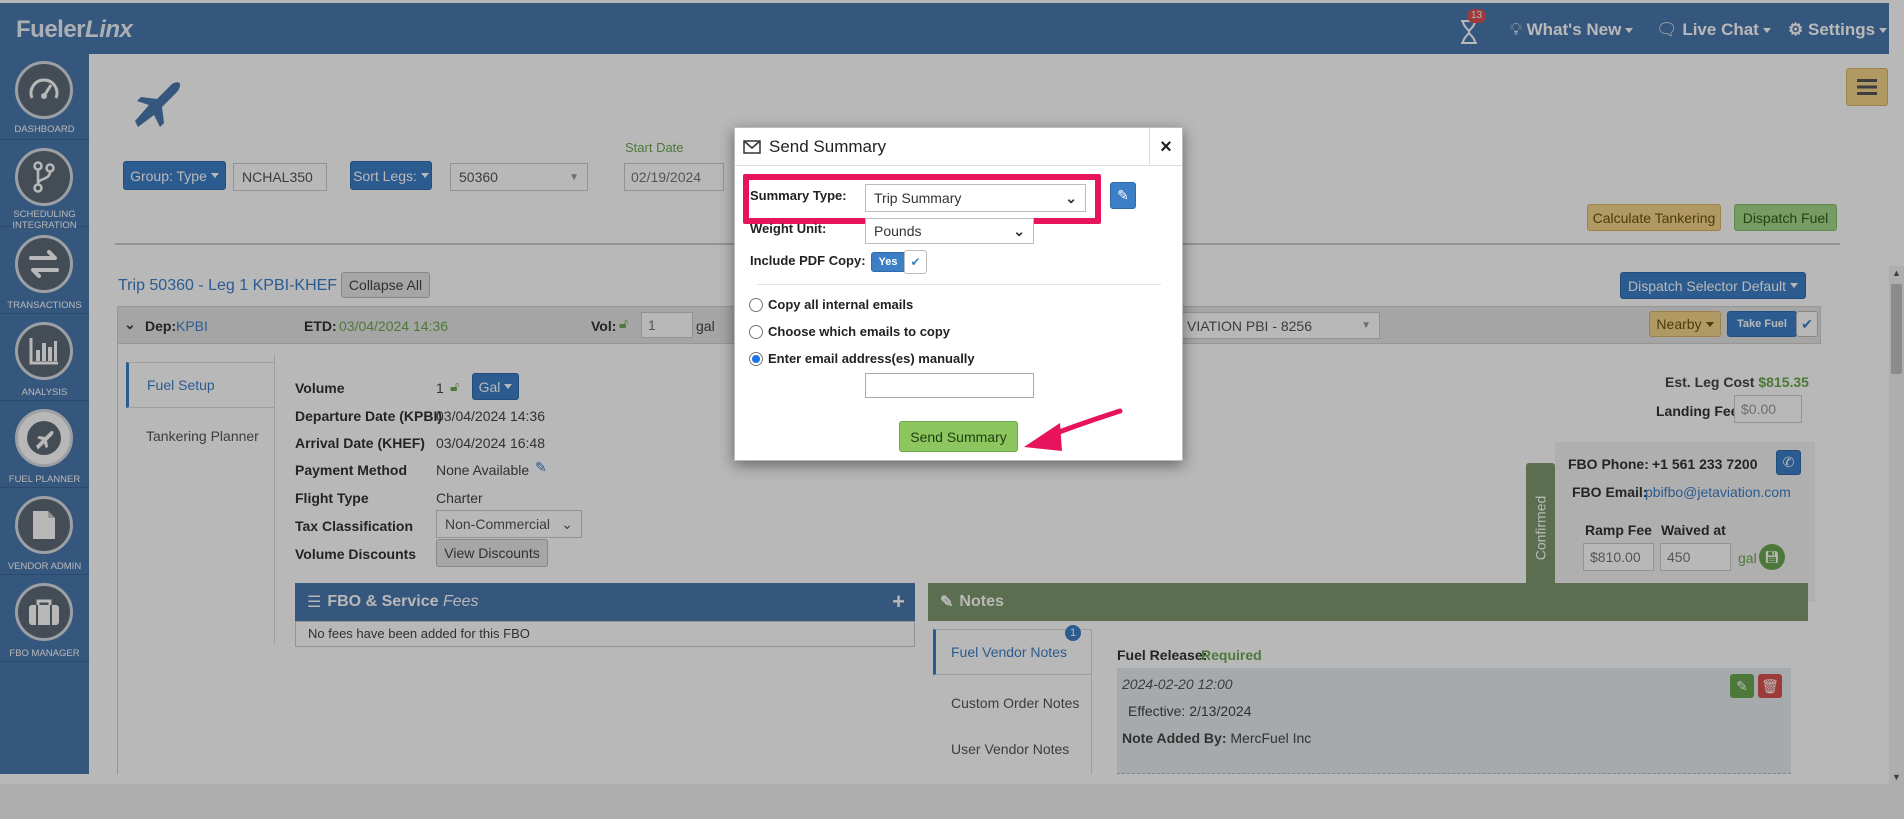 The height and width of the screenshot is (819, 1904). I want to click on include-pdf-label: Include PDF Copy:, so click(808, 260).